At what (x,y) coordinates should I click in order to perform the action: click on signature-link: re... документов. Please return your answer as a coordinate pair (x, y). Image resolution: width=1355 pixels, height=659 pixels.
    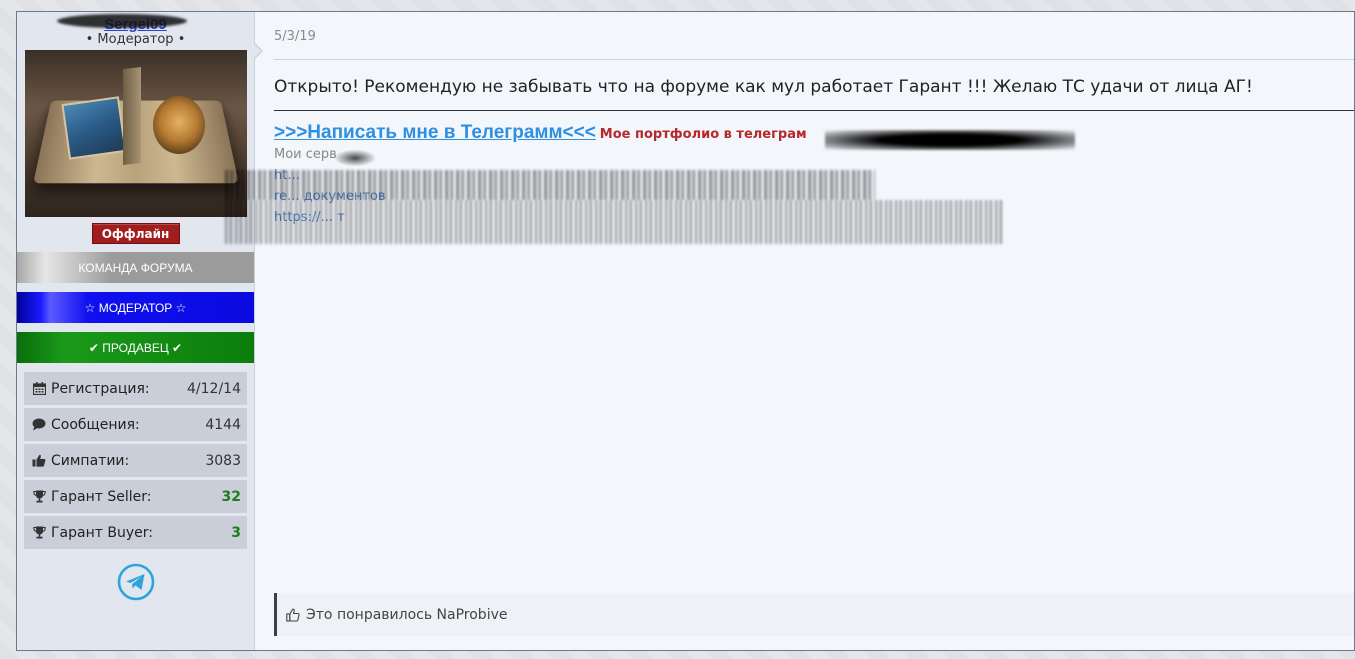
    Looking at the image, I should click on (814, 196).